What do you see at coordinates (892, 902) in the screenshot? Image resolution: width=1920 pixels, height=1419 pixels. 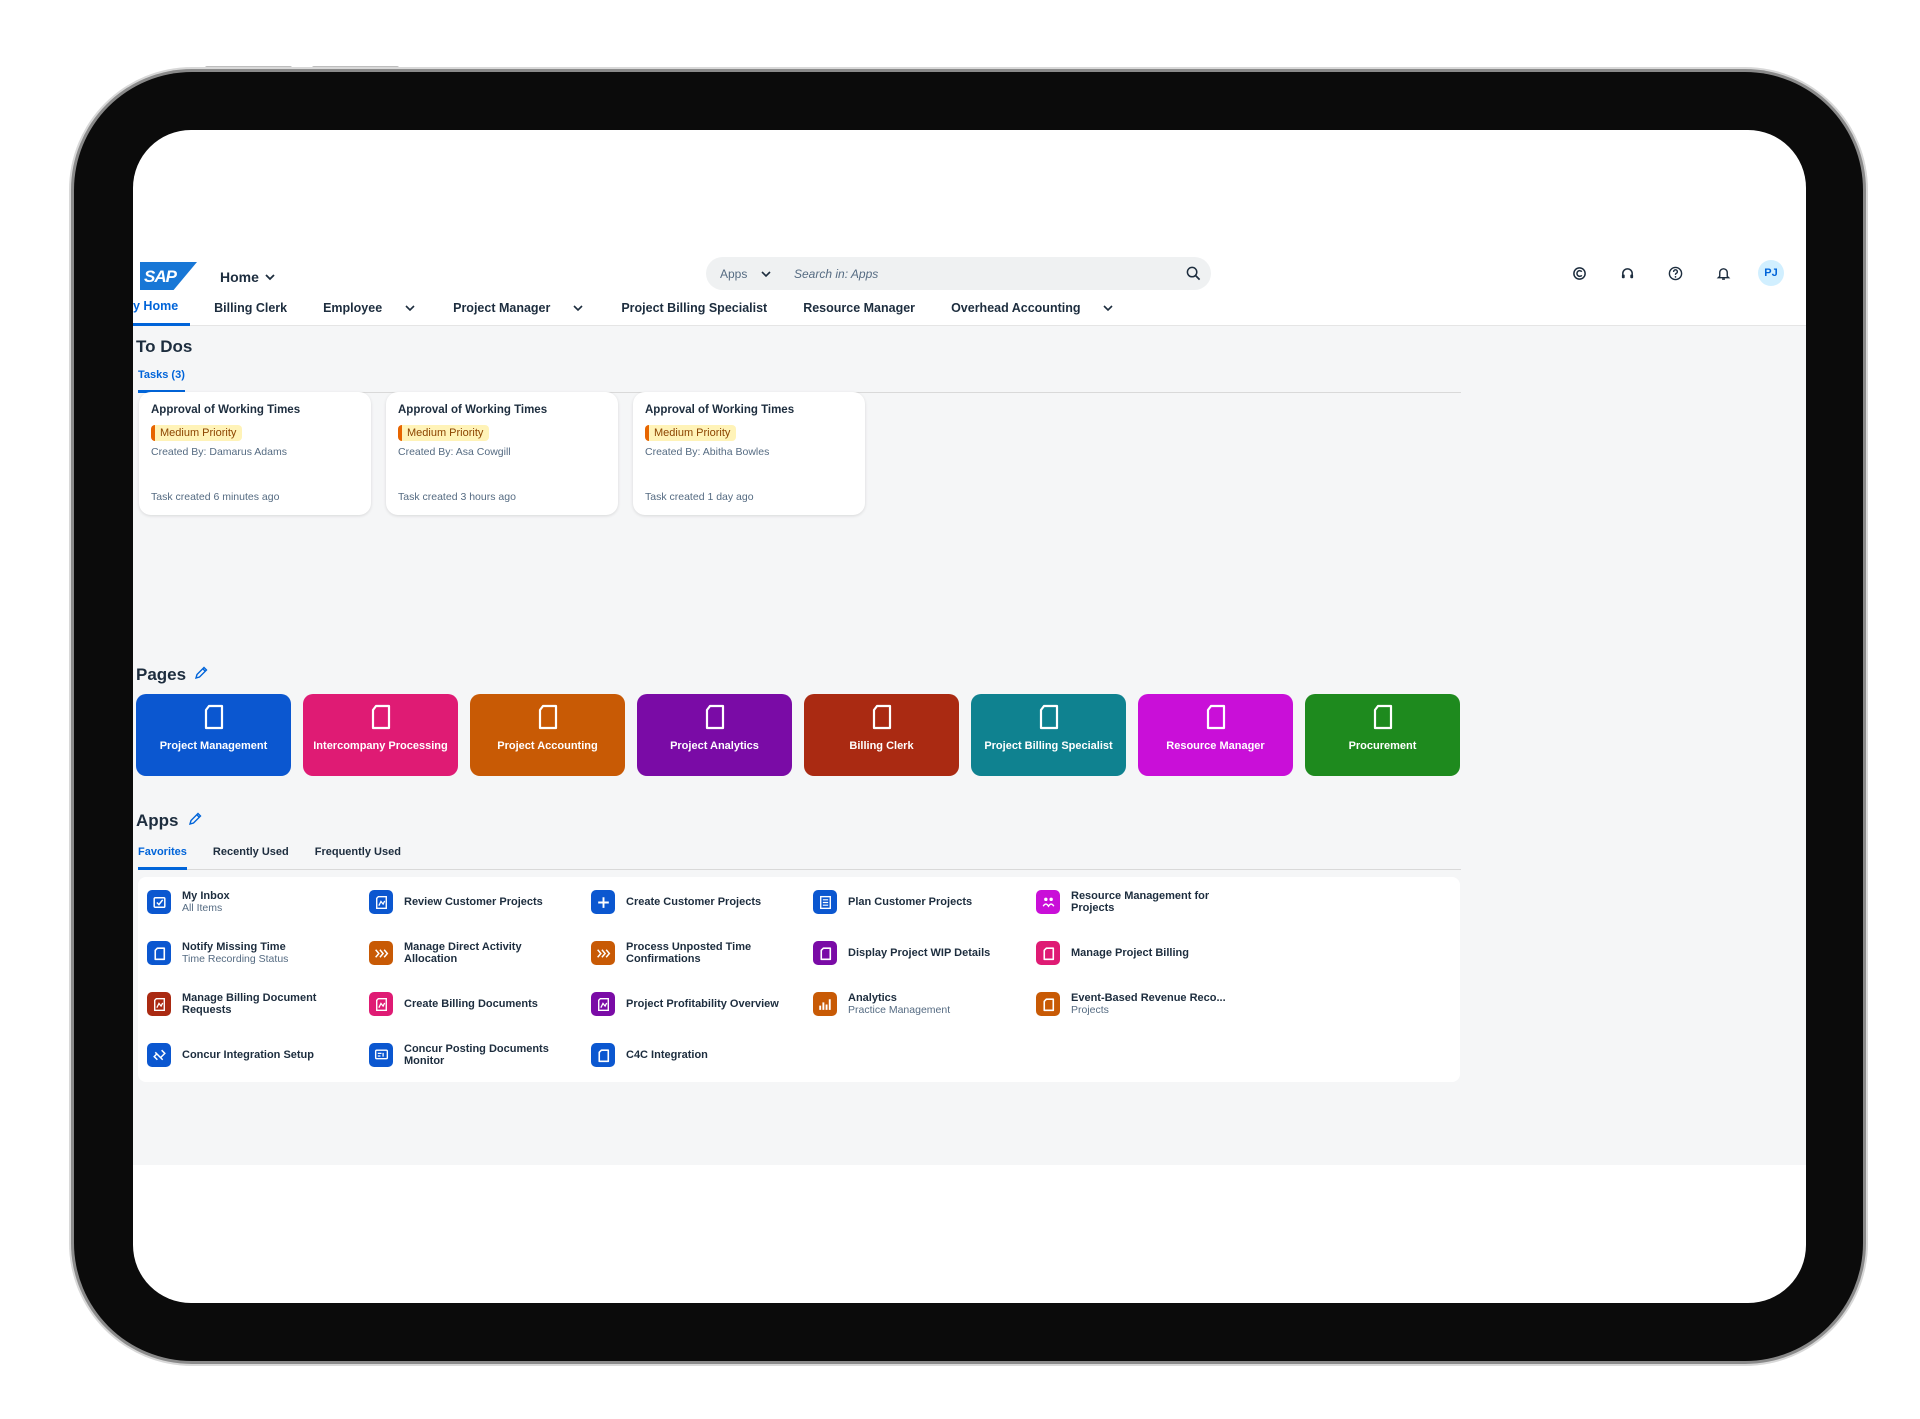 I see `app-item: Plan Customer Projects` at bounding box center [892, 902].